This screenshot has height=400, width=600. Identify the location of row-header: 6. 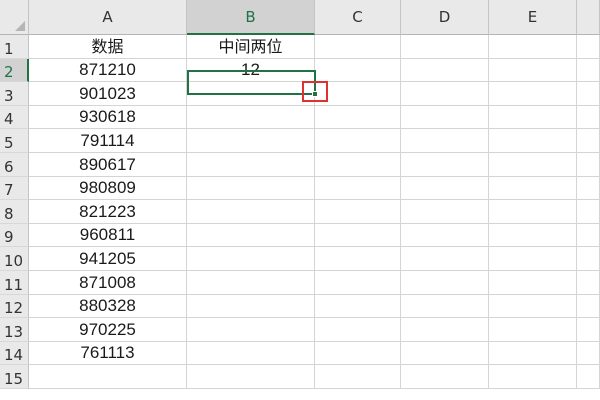
(14, 165).